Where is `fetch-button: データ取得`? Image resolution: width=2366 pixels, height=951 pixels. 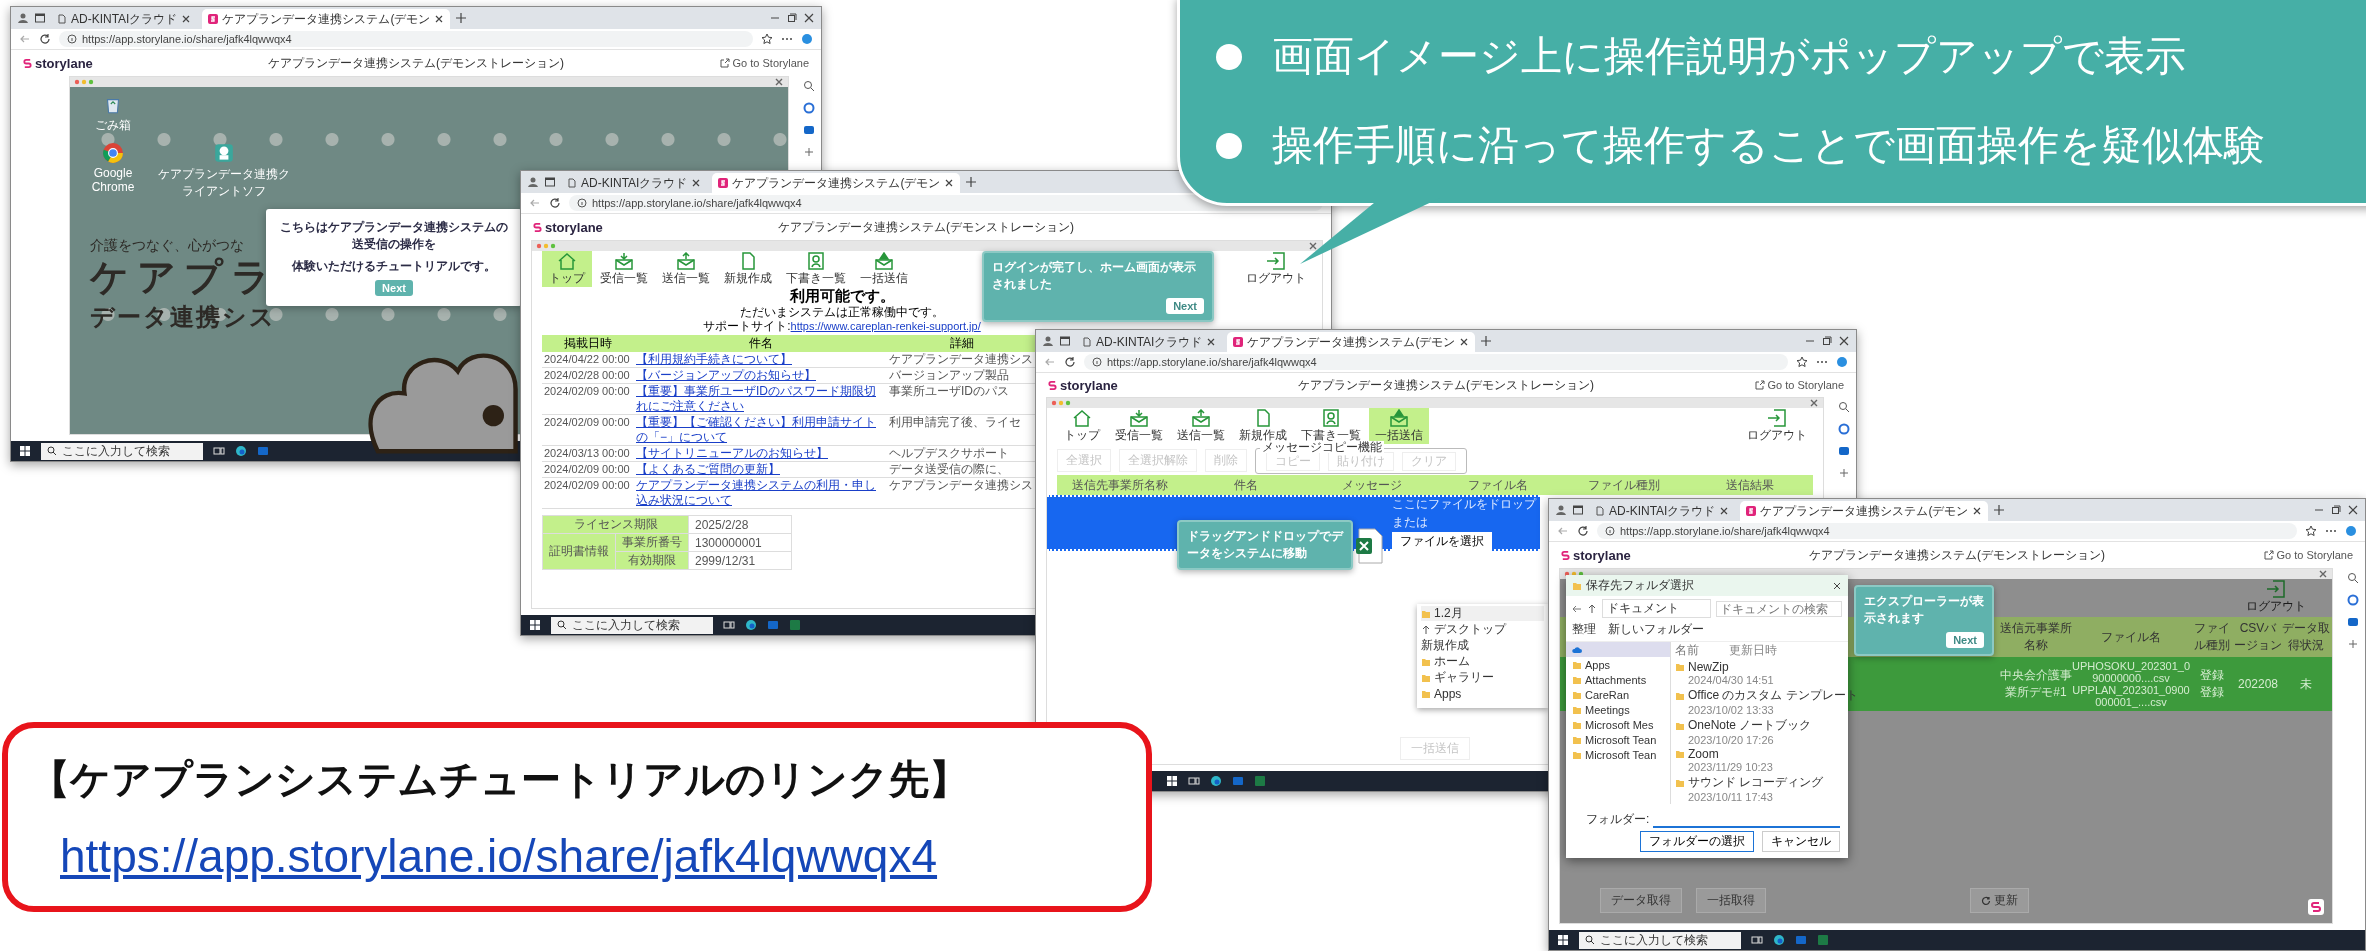 fetch-button: データ取得 is located at coordinates (1641, 900).